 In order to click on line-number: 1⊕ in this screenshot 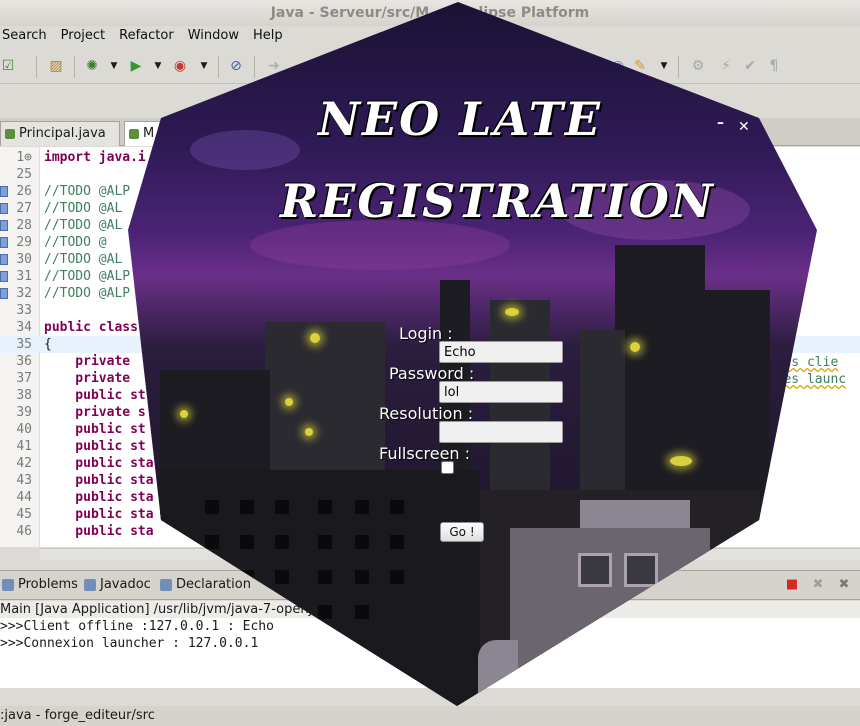, I will do `click(24, 157)`.